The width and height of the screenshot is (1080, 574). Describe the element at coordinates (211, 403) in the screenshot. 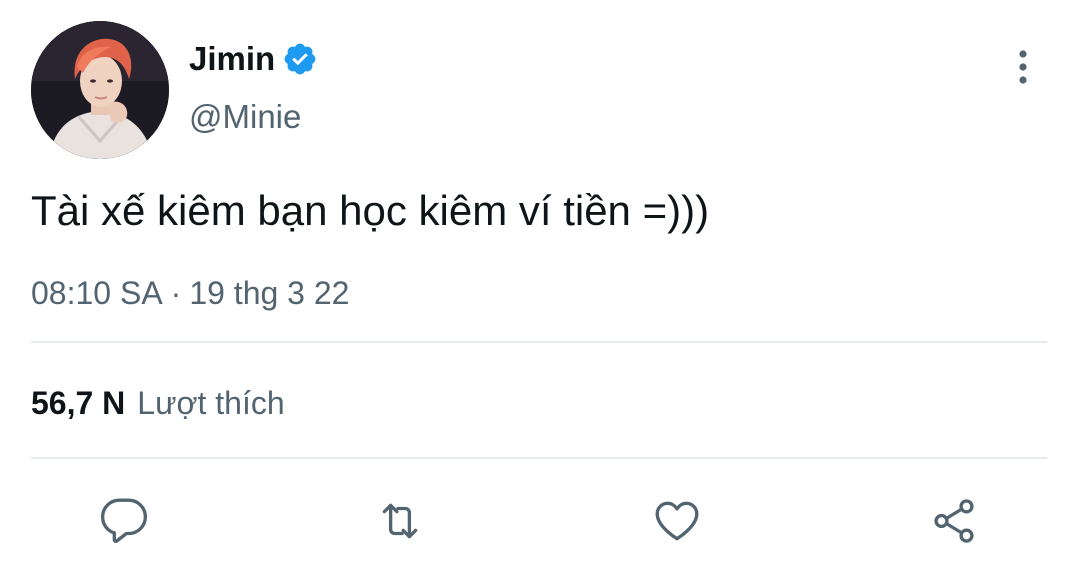

I see `likes-label: Lượt thích` at that location.